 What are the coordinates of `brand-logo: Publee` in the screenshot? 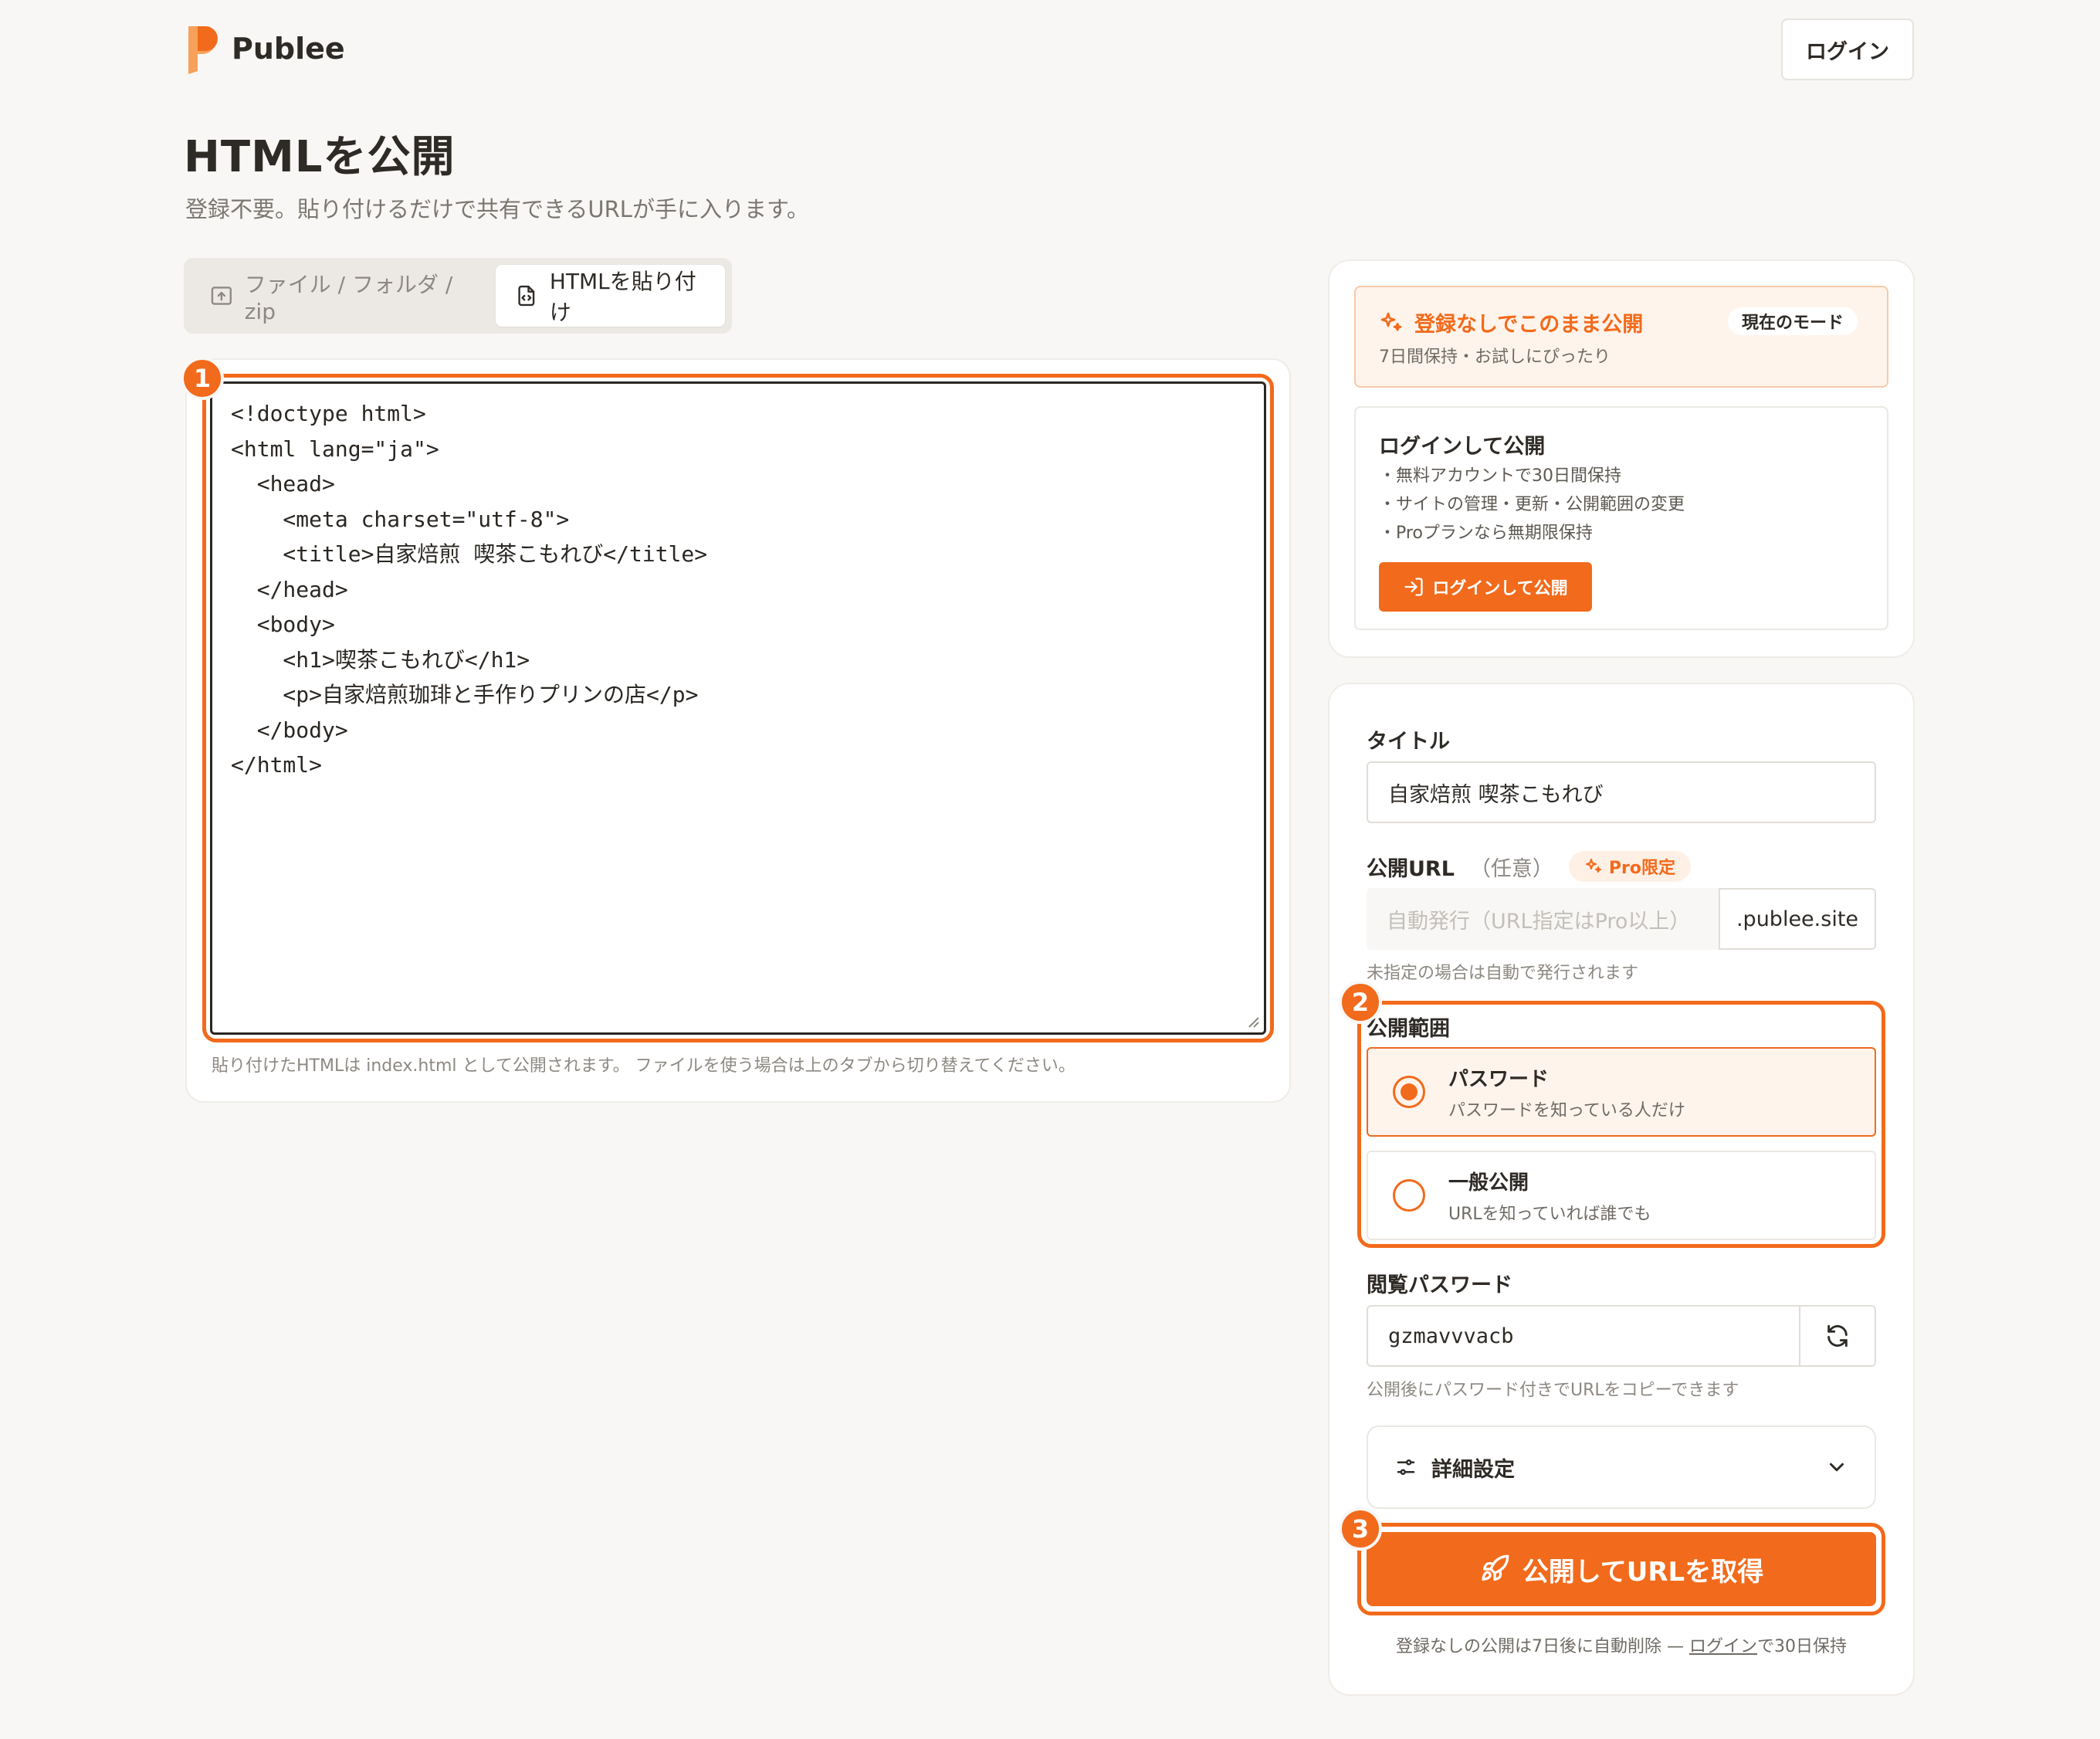 It's located at (264, 48).